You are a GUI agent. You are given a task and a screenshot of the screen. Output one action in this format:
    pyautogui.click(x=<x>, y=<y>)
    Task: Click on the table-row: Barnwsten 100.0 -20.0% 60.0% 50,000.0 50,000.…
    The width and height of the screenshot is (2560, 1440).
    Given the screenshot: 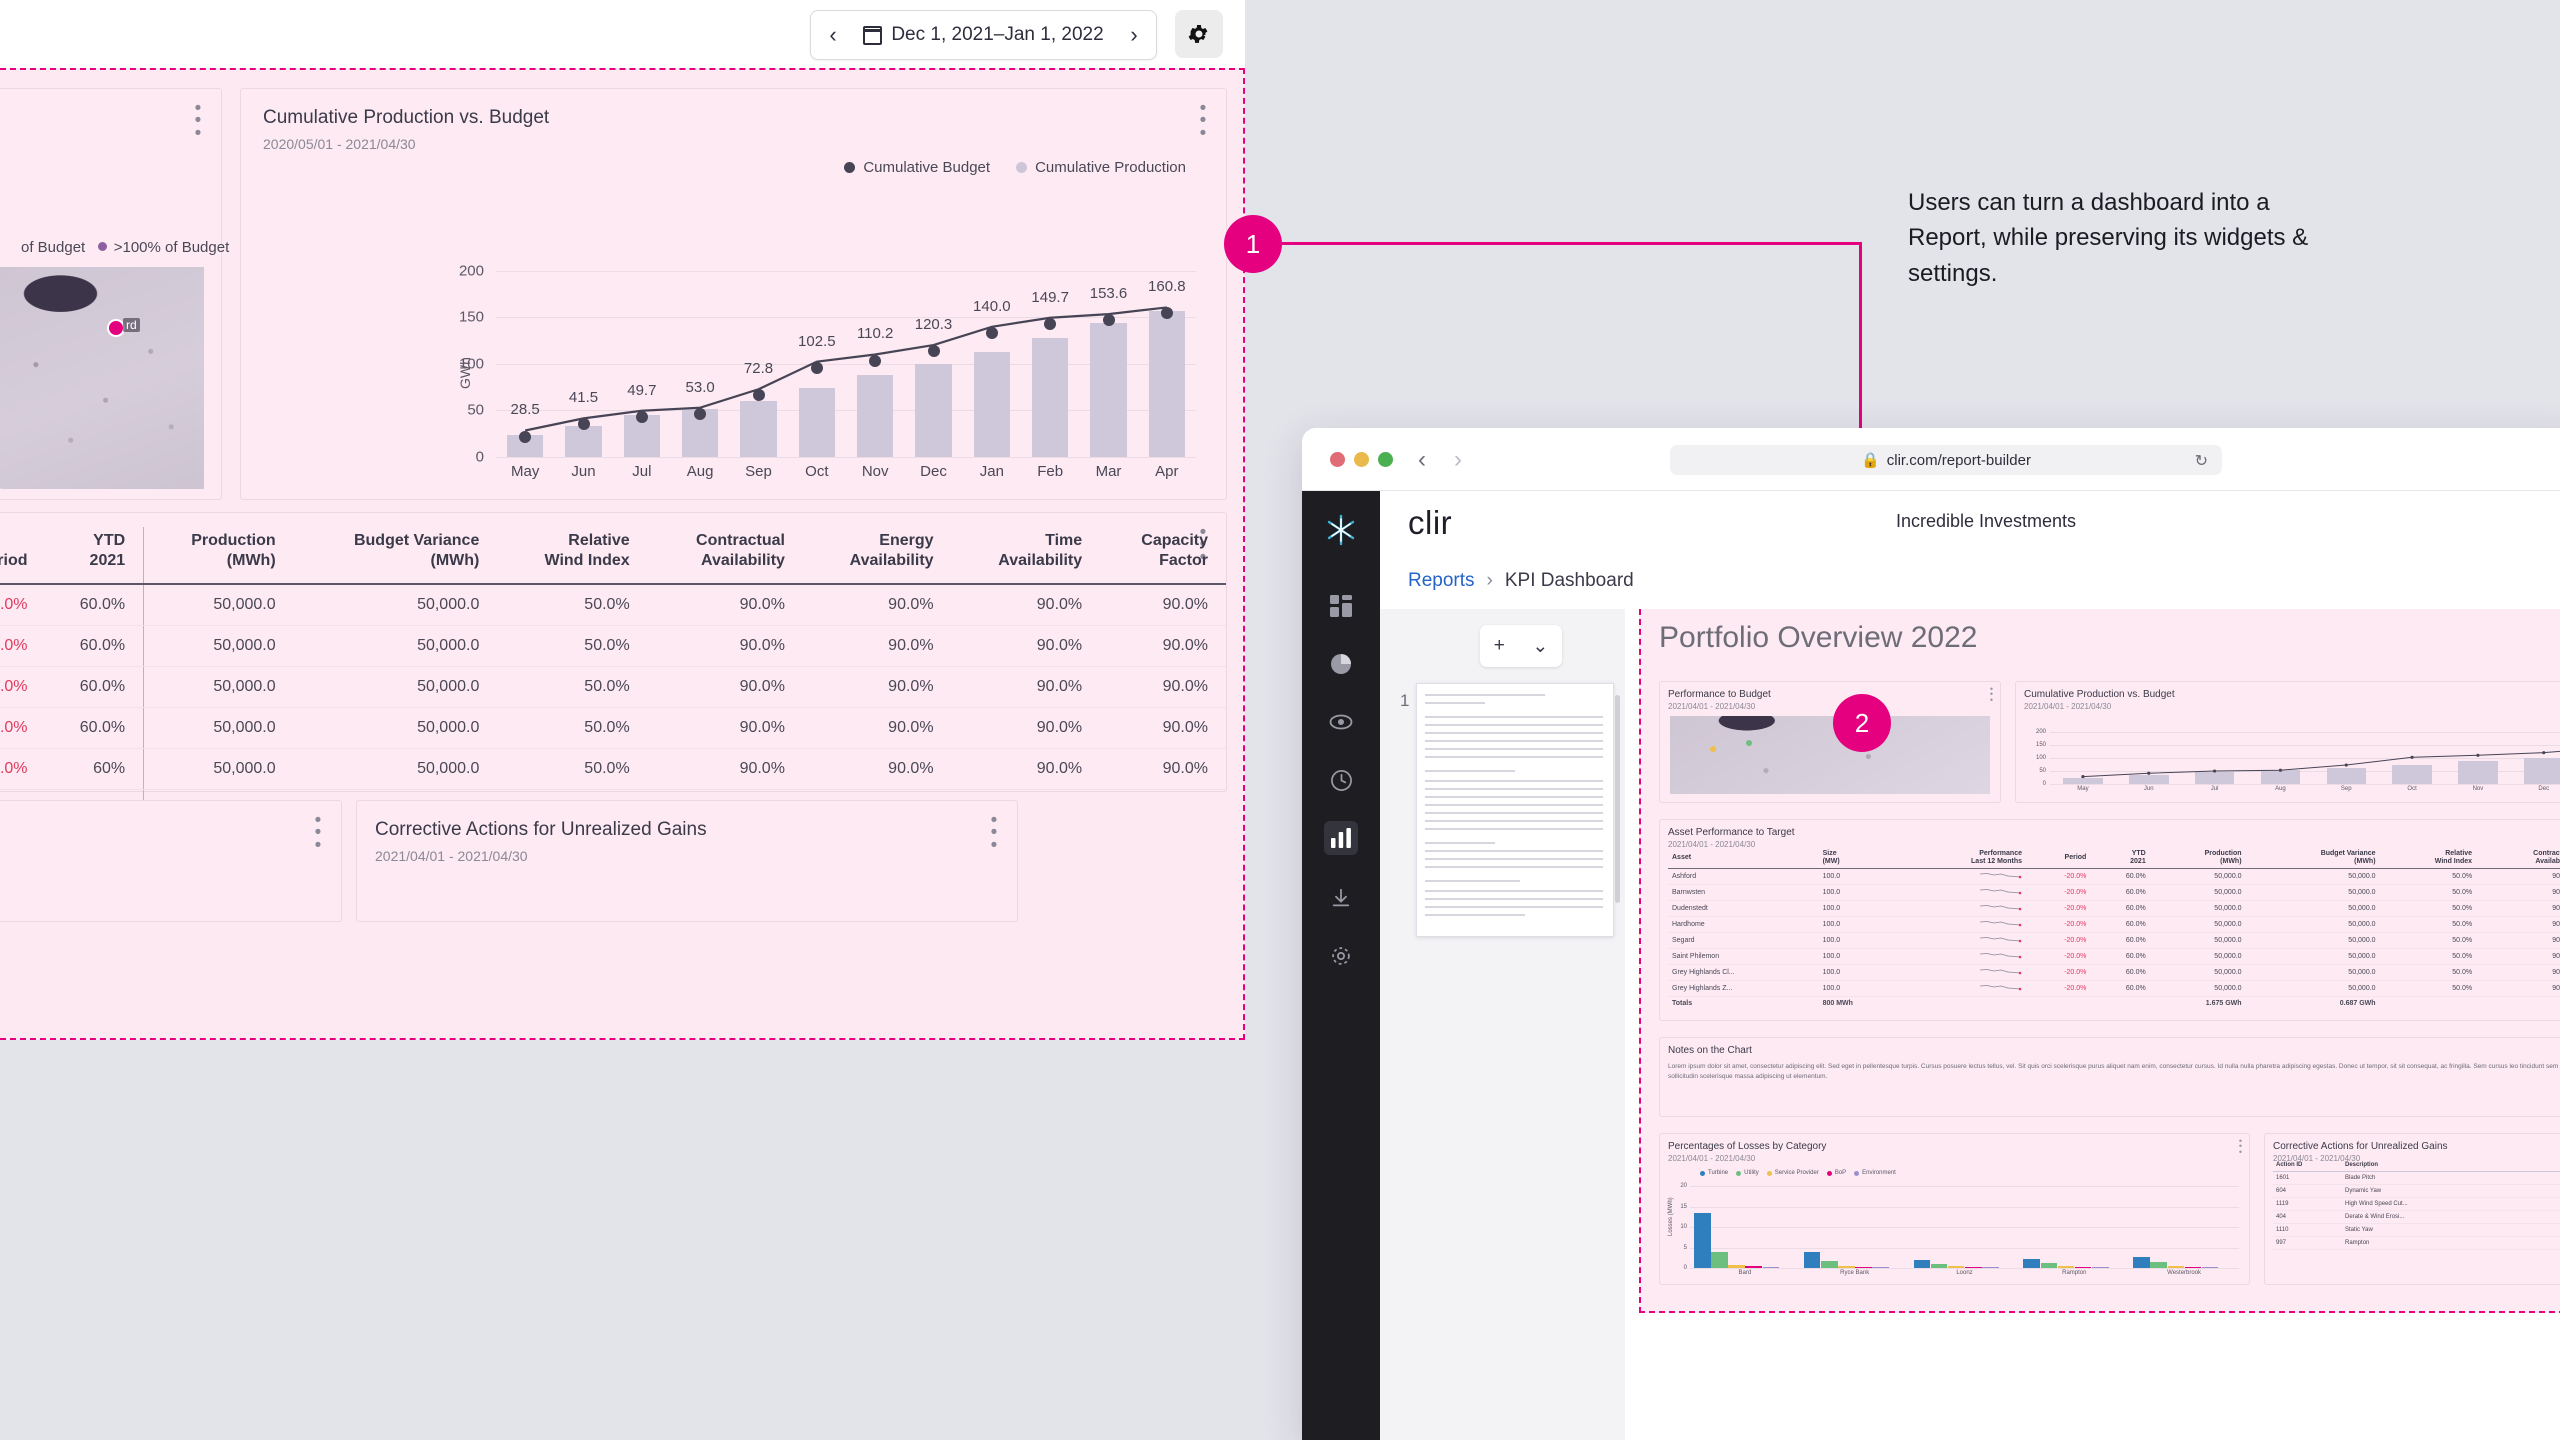 What is the action you would take?
    pyautogui.click(x=2114, y=893)
    